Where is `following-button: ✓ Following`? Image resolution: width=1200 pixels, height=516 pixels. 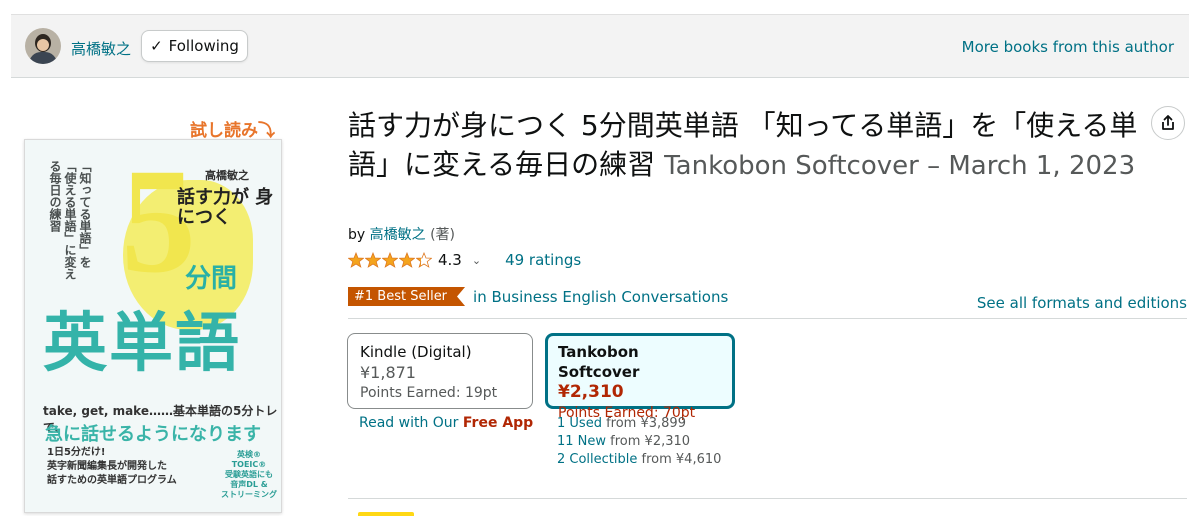 following-button: ✓ Following is located at coordinates (194, 46).